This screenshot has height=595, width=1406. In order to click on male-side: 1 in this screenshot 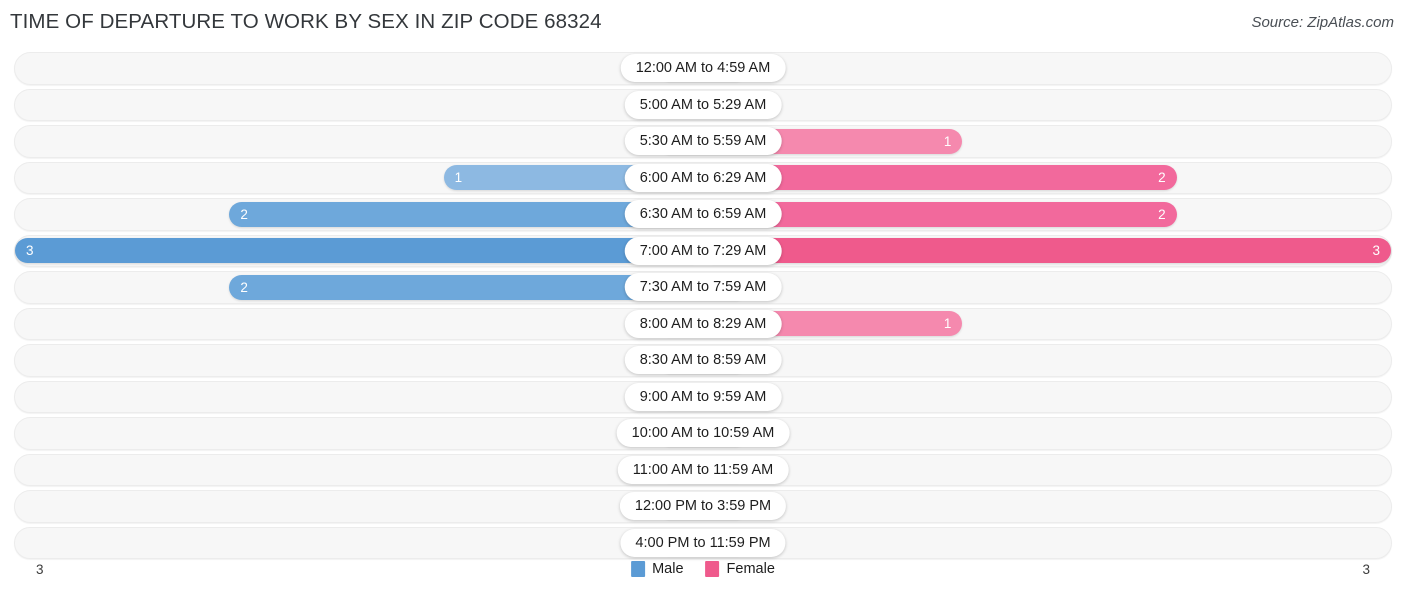, I will do `click(359, 178)`.